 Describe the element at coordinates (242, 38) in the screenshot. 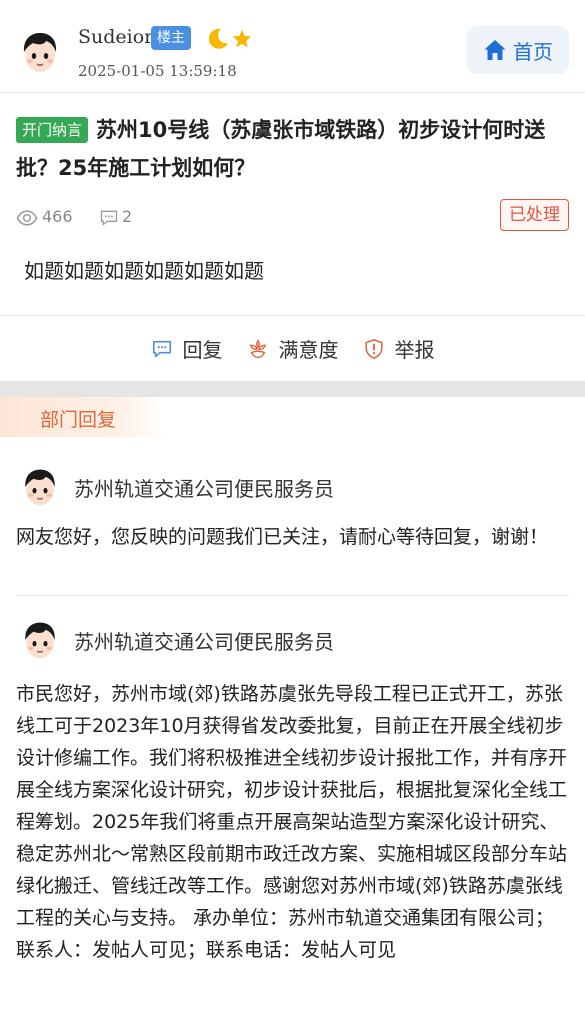

I see `star-icon` at that location.